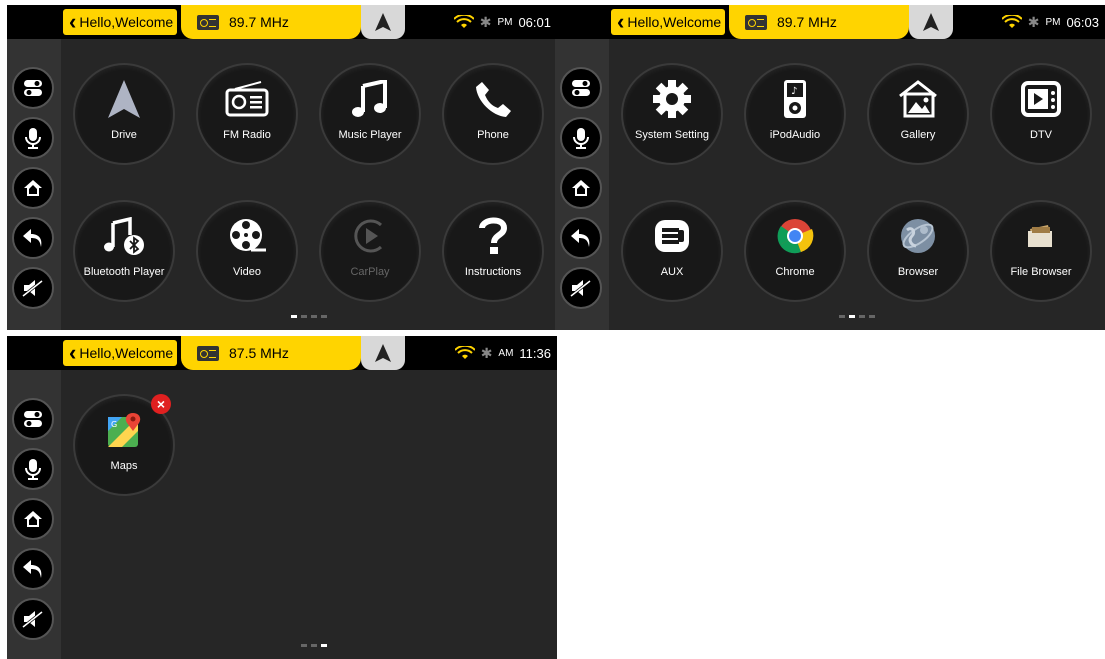 The image size is (1105, 659). What do you see at coordinates (124, 430) in the screenshot?
I see `maps-icon: G` at bounding box center [124, 430].